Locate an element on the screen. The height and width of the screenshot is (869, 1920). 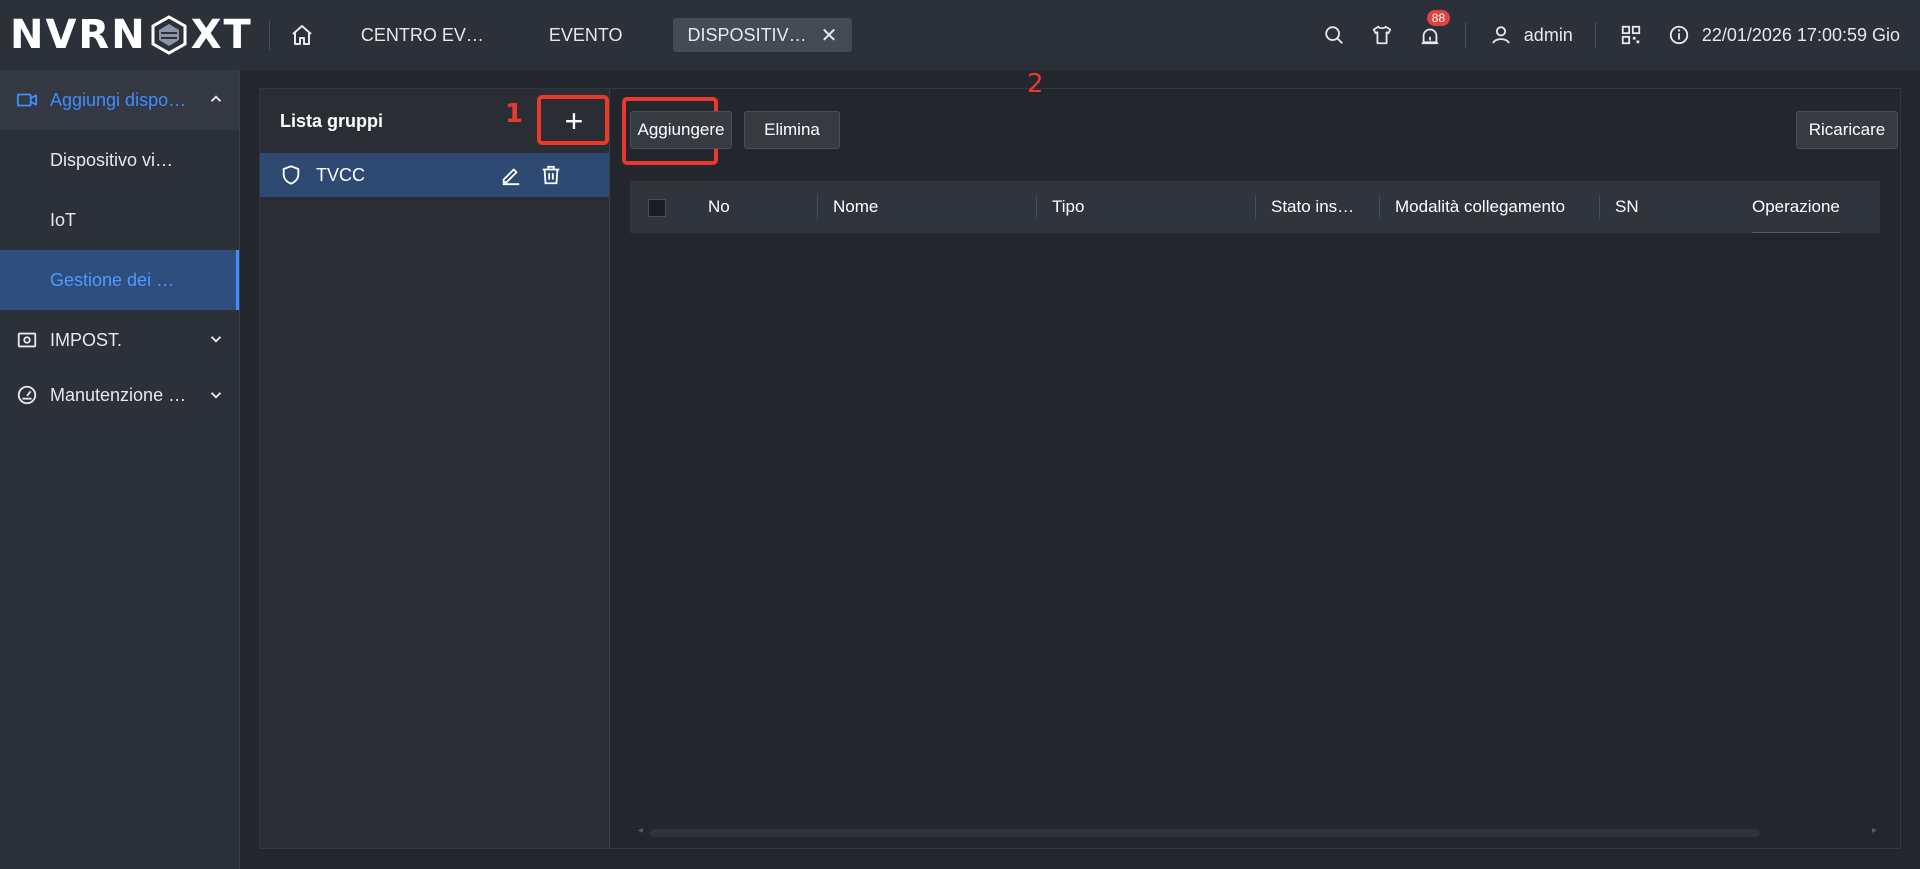
app-logo: NVRN XT is located at coordinates (131, 35).